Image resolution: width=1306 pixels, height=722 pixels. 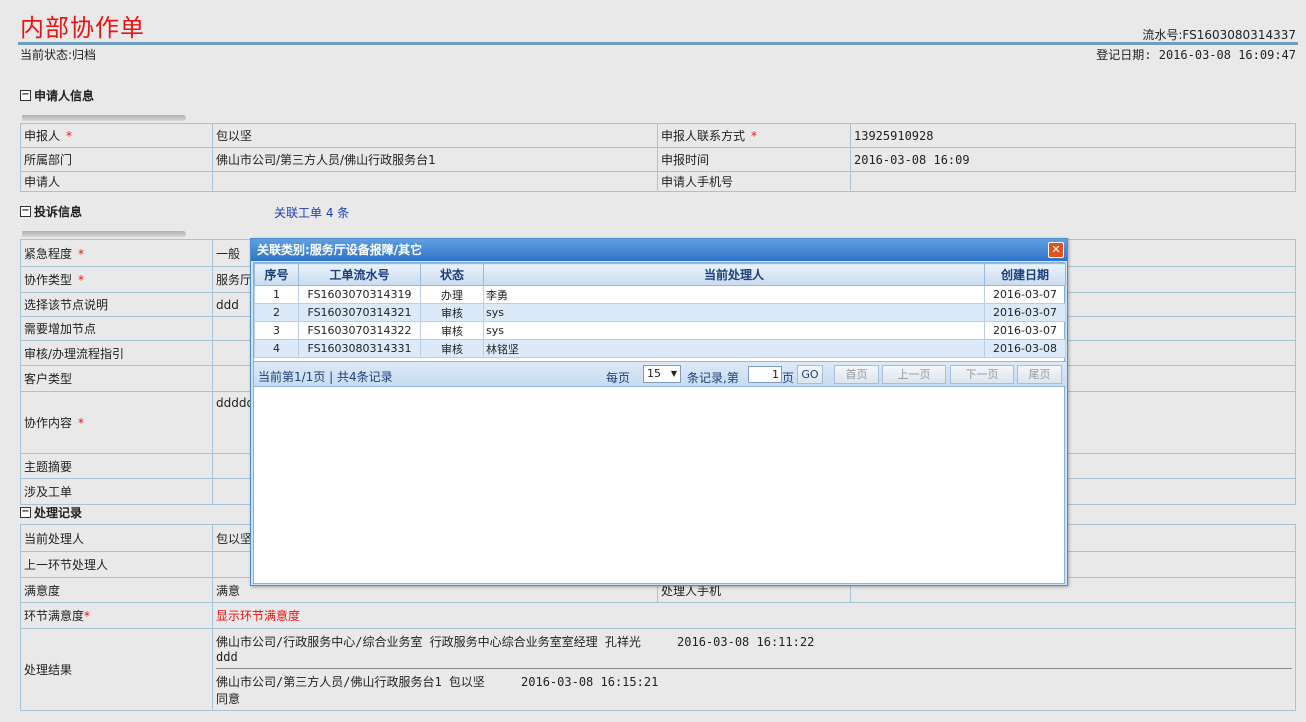 What do you see at coordinates (116, 422) in the screenshot?
I see `content-label: 协作内容 *` at bounding box center [116, 422].